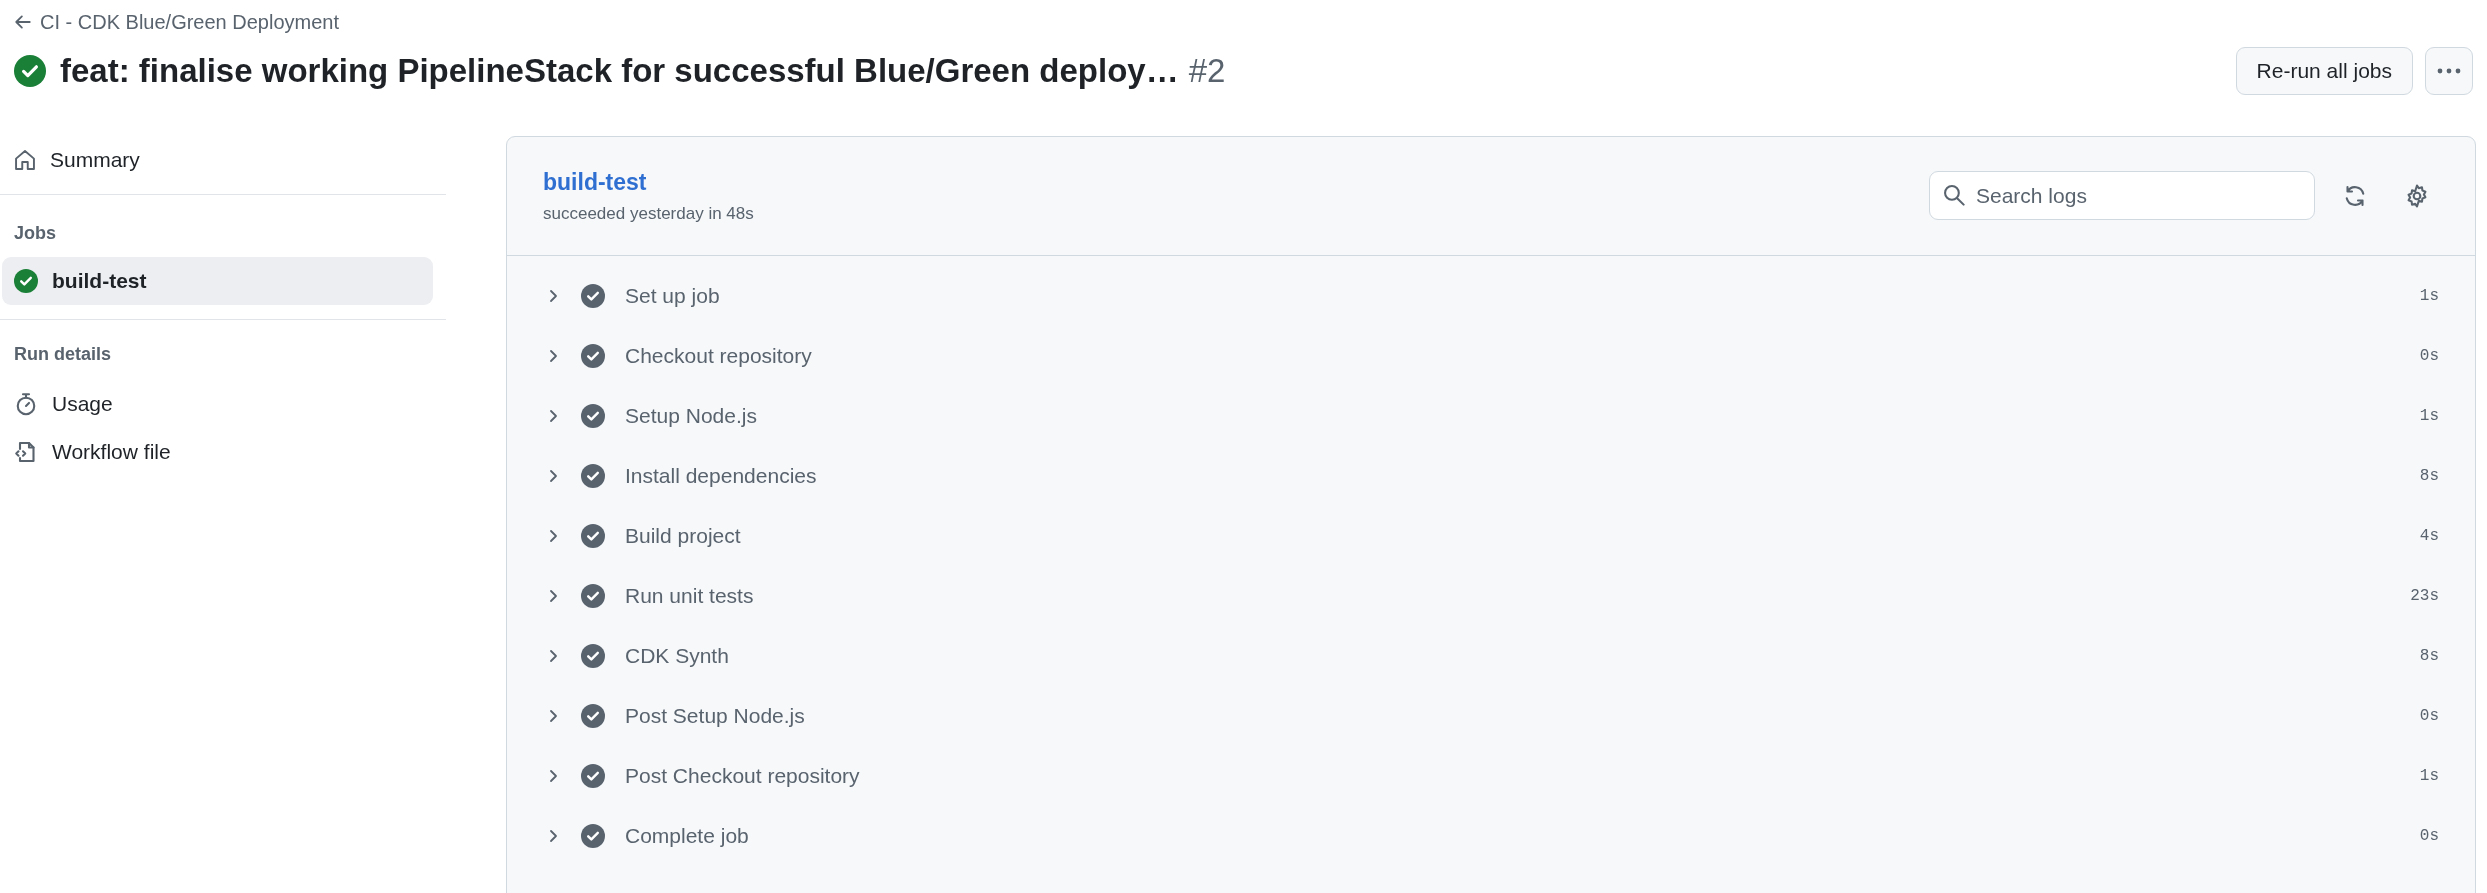 This screenshot has width=2487, height=893. What do you see at coordinates (672, 295) in the screenshot?
I see `step-name: Set up job` at bounding box center [672, 295].